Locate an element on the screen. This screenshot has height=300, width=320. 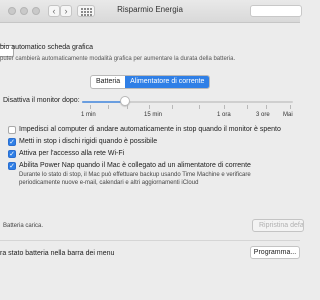
tick-label-3hours: 3 ore is located at coordinates (263, 115).